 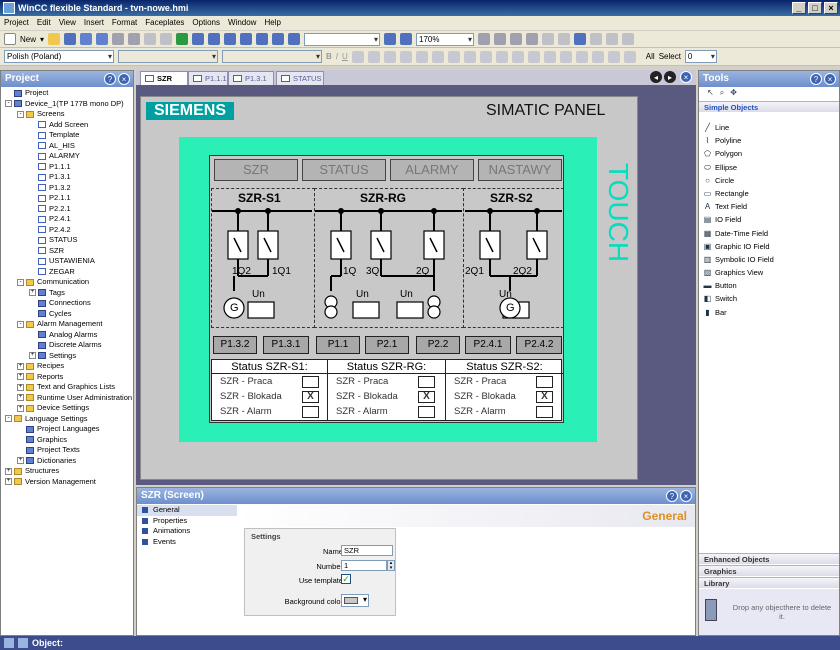 What do you see at coordinates (67, 261) in the screenshot?
I see `tree-item: USTAWIENIA` at bounding box center [67, 261].